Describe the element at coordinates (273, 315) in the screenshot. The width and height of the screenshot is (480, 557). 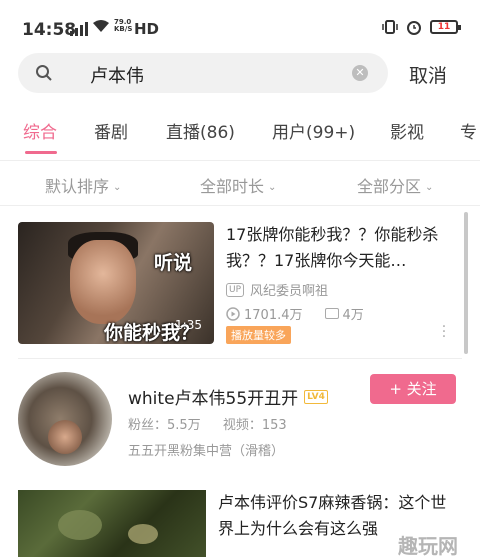
I see `play-count: 1701.4万` at that location.